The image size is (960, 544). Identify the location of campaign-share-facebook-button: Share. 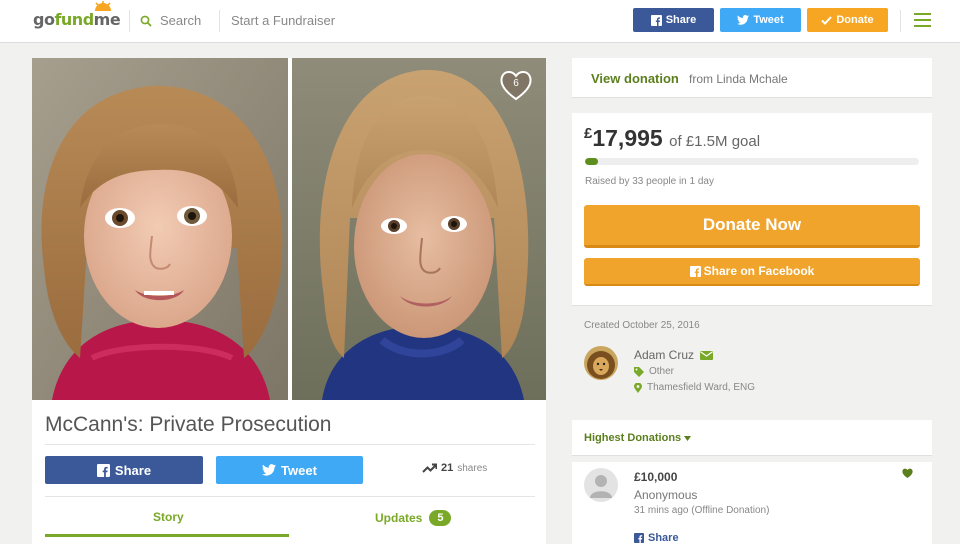
(124, 470).